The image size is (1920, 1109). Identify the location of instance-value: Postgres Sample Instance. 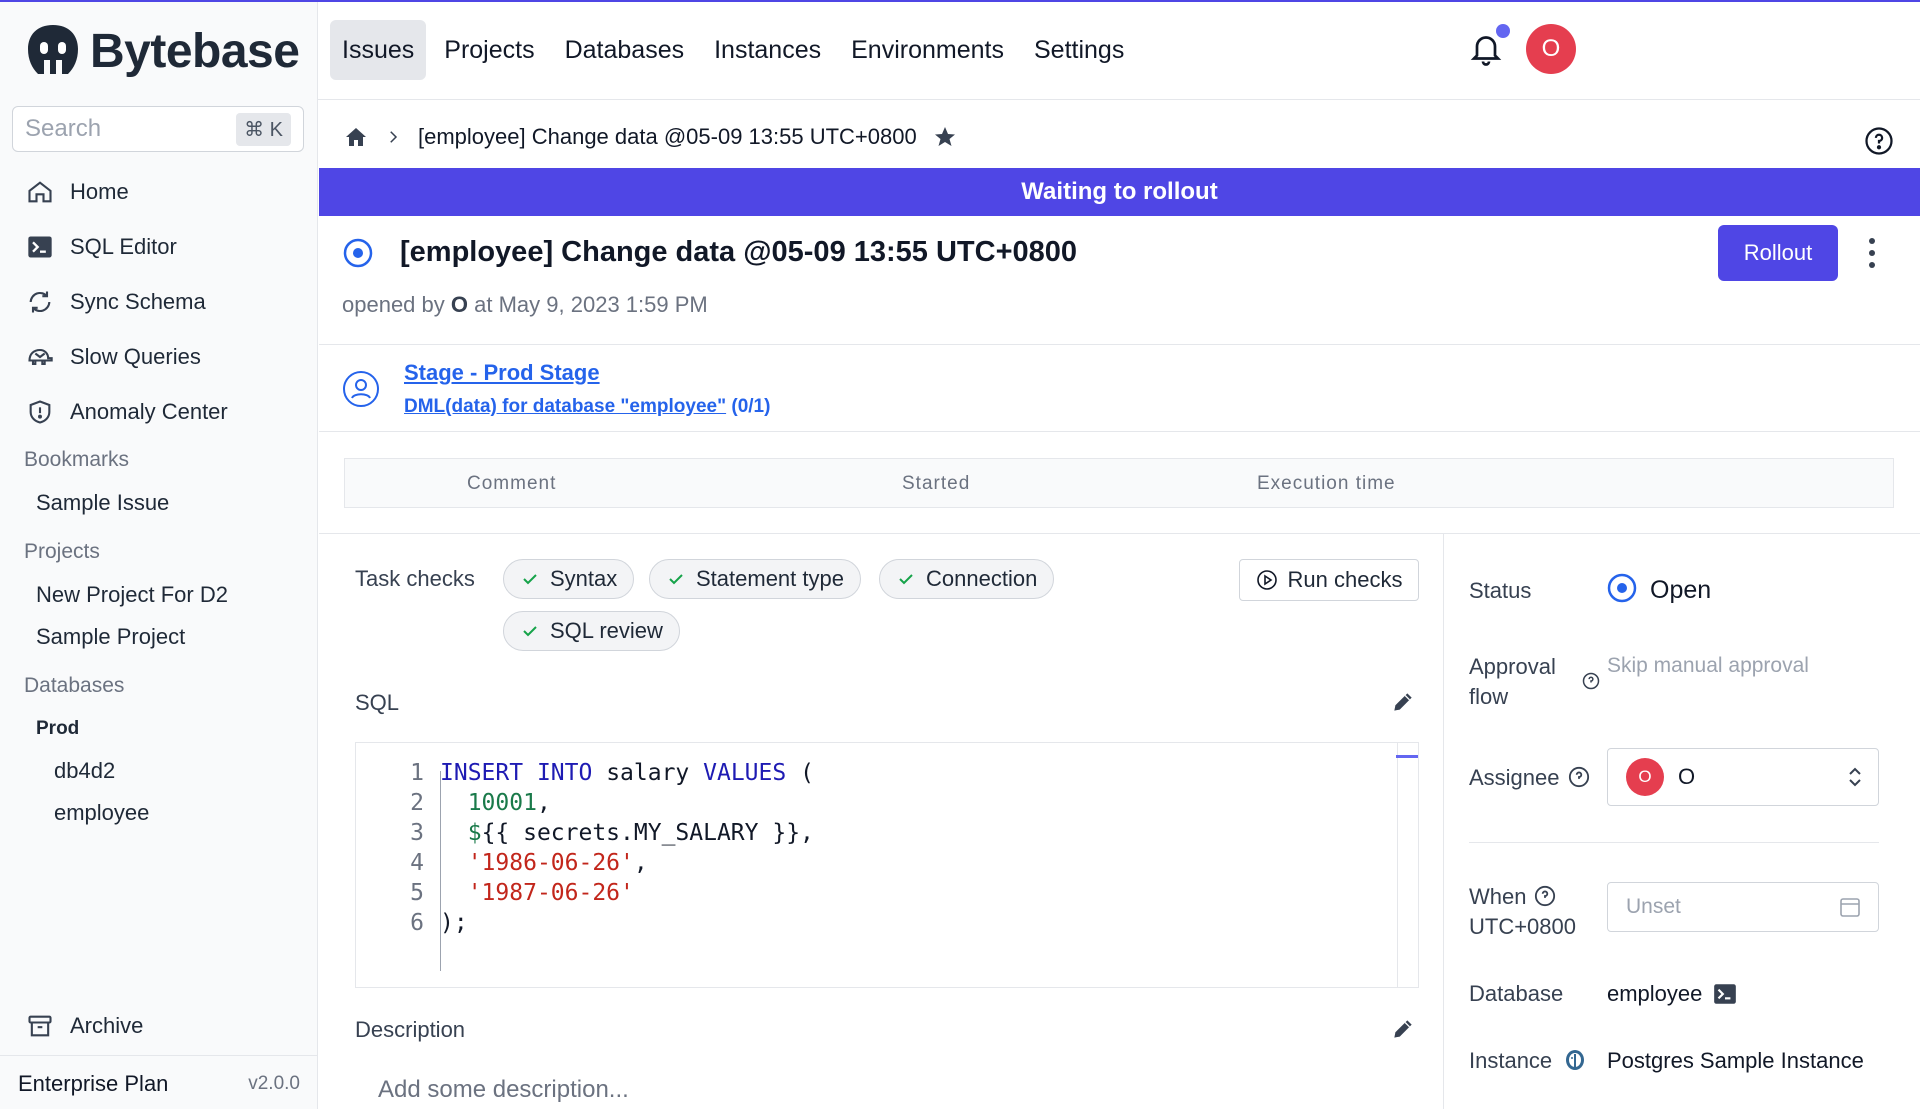
(1735, 1061).